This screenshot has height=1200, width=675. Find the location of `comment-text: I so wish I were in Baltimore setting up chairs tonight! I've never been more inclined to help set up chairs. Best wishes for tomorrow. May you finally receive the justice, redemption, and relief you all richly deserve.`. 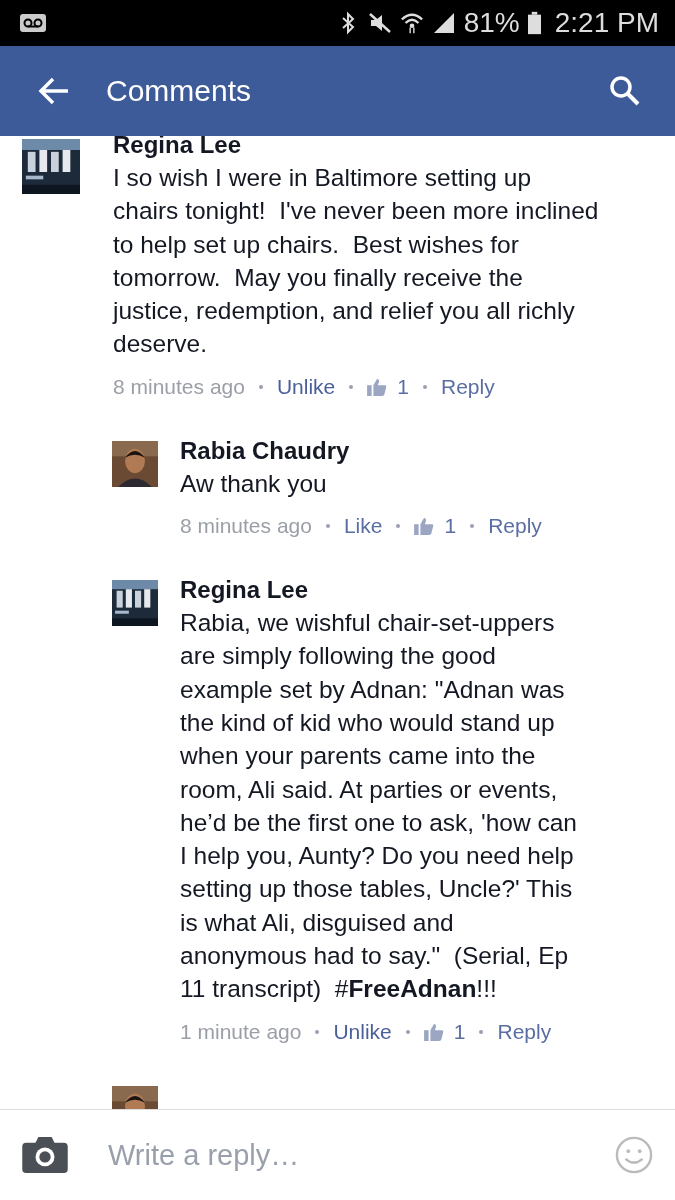

comment-text: I so wish I were in Baltimore setting up chairs tonight! I've never been more inclined to help set up chairs. Best wishes for tomorrow. May you finally receive the justice, redemption, and relief you all richly deserve. is located at coordinates (356, 261).